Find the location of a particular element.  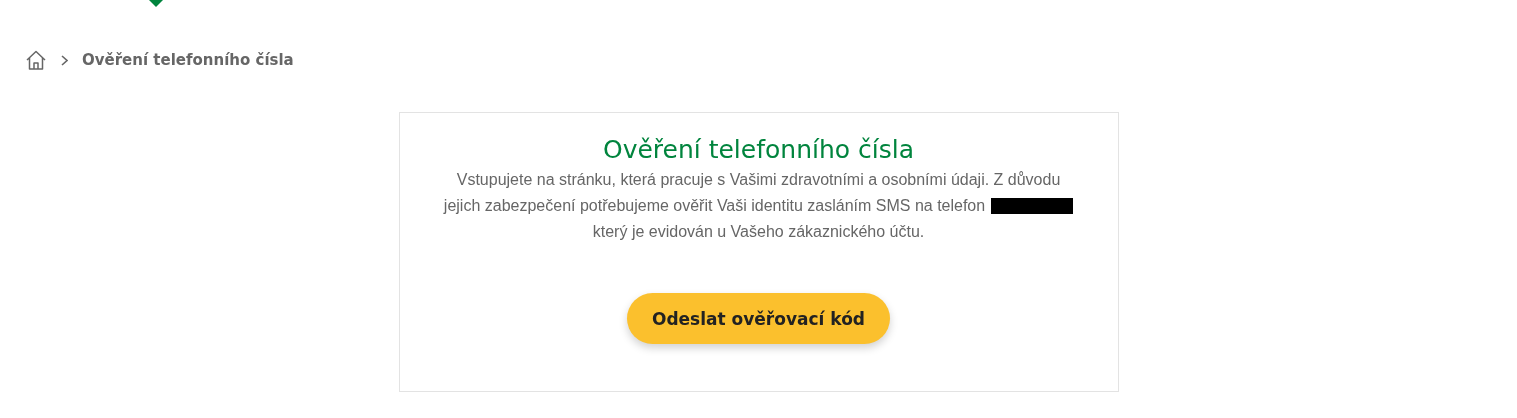

info-text: Vstupujete na stránku, která pracuje s Vašimi zdravotními a osobními údaji. Z důvodu is located at coordinates (758, 180).